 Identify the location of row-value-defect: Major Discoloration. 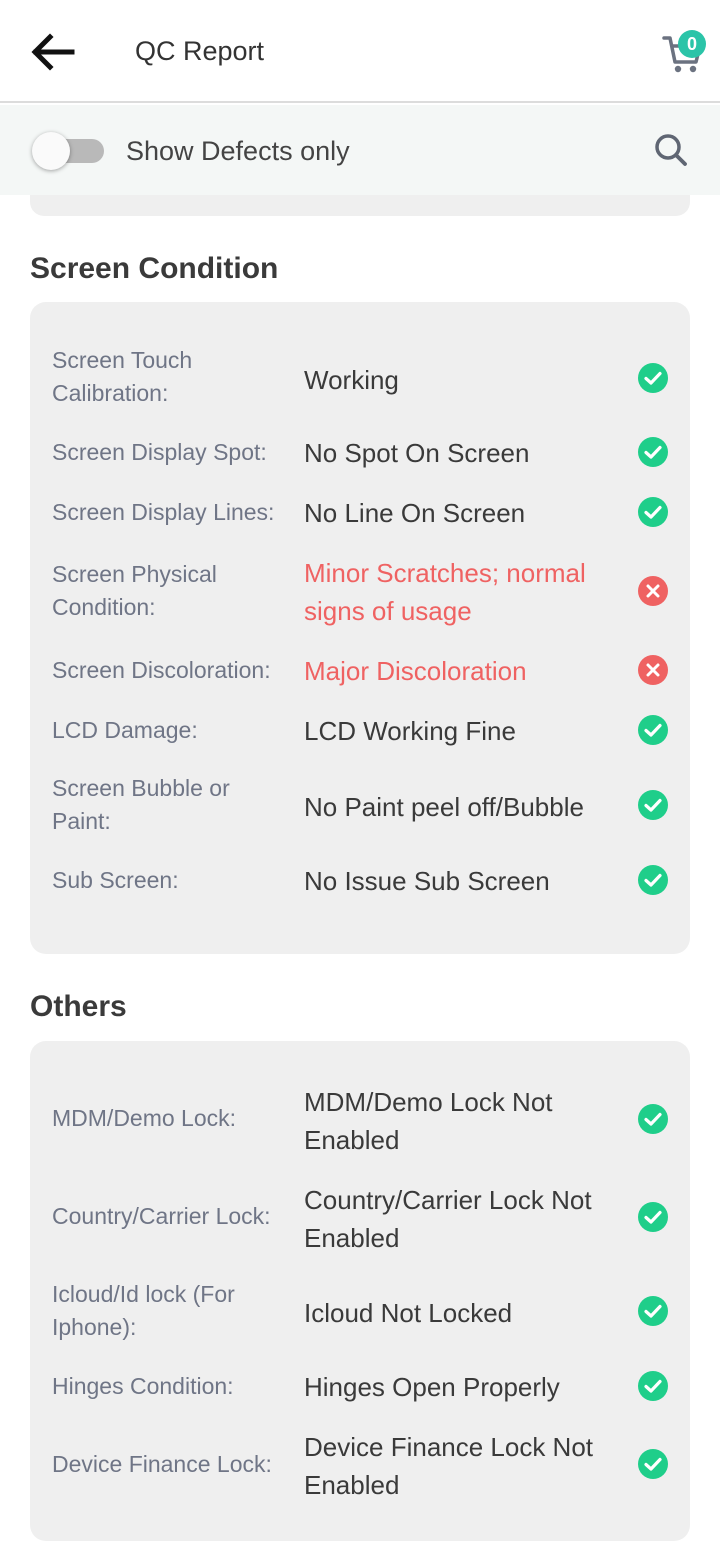
(415, 671).